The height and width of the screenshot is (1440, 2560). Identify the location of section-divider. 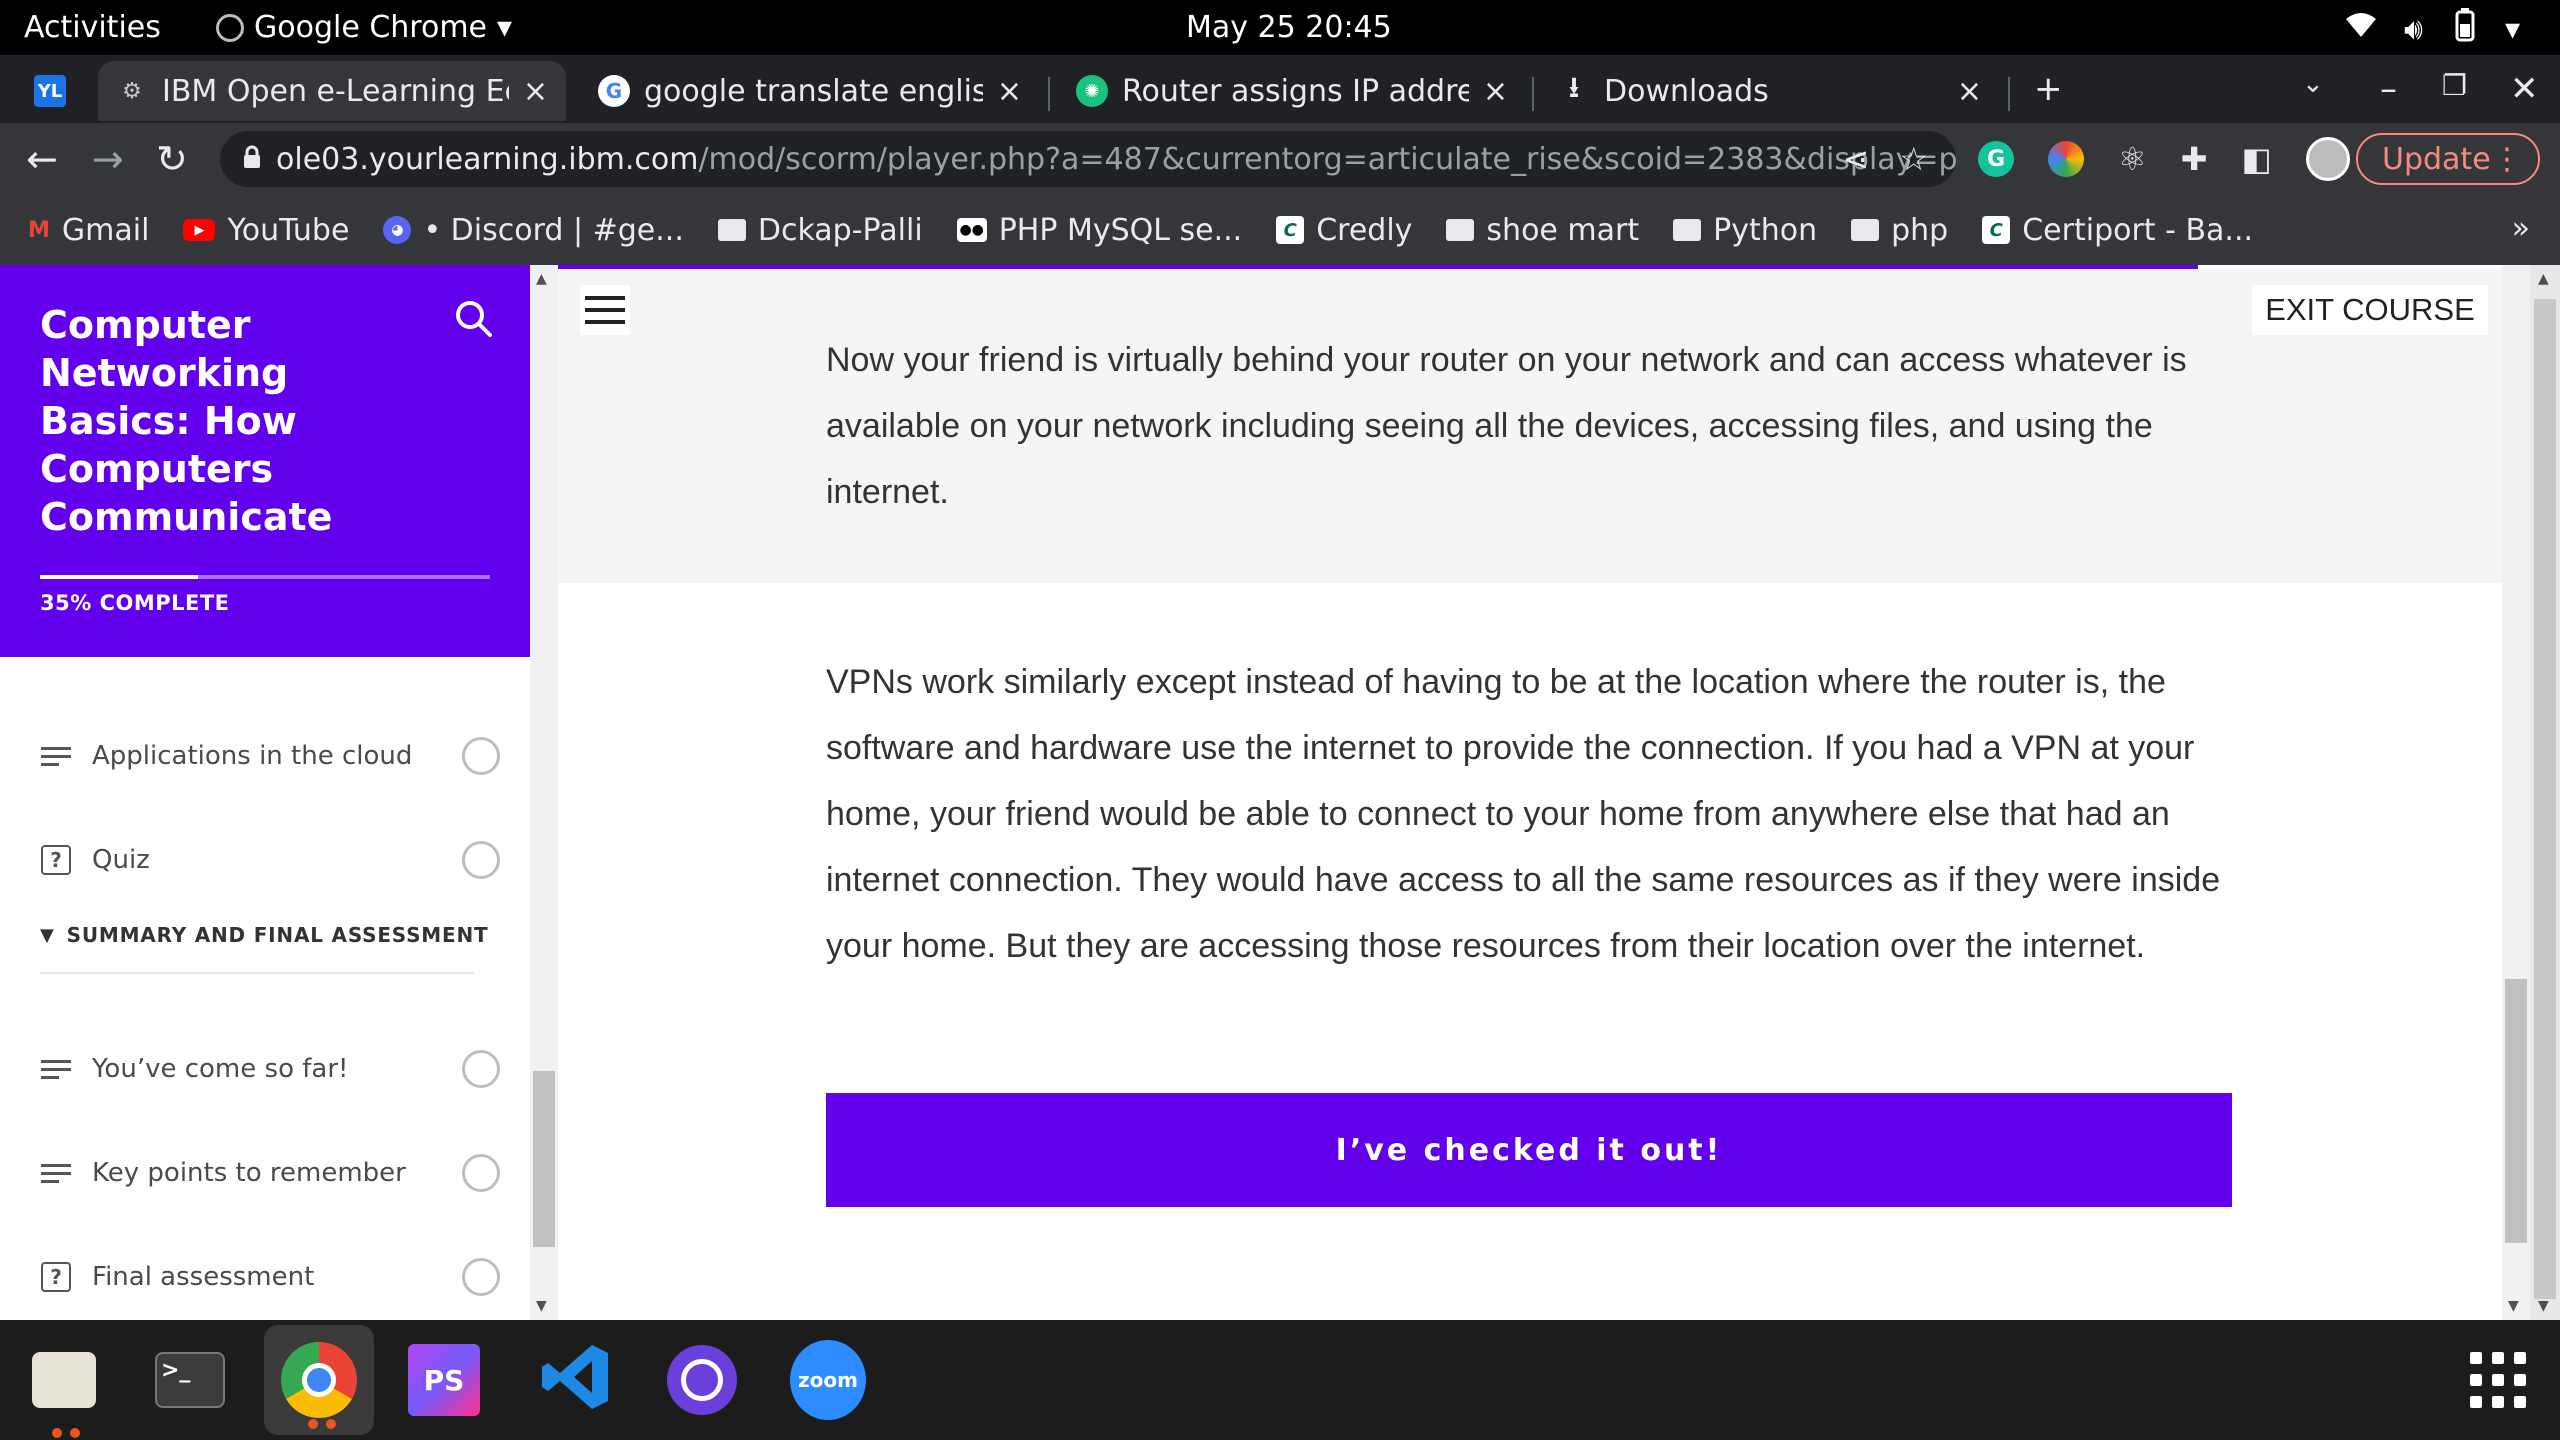
(257, 973).